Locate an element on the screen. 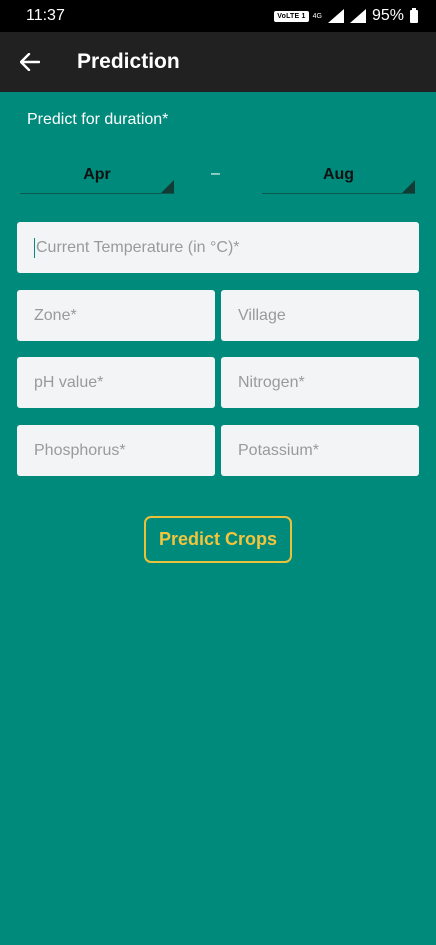  page-title: Prediction is located at coordinates (128, 61).